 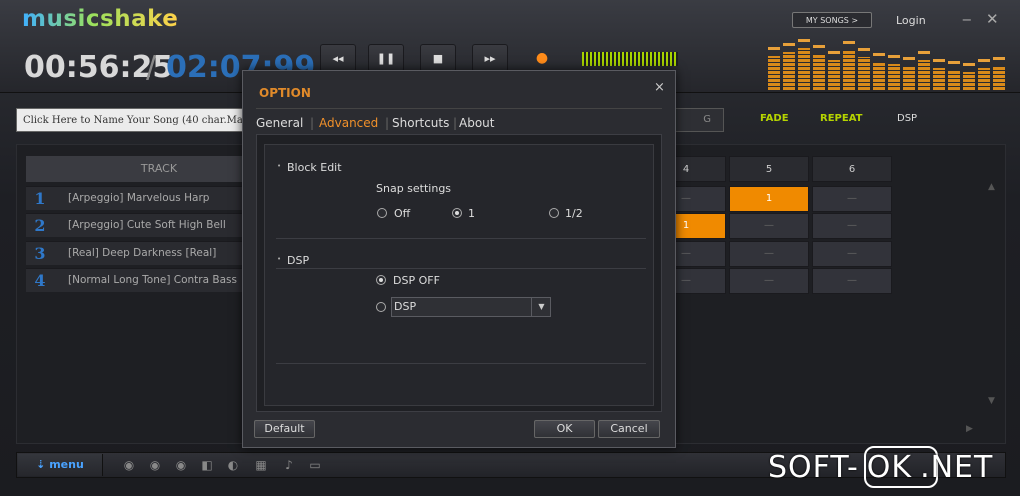 What do you see at coordinates (285, 93) in the screenshot?
I see `dialog-title: OPTION` at bounding box center [285, 93].